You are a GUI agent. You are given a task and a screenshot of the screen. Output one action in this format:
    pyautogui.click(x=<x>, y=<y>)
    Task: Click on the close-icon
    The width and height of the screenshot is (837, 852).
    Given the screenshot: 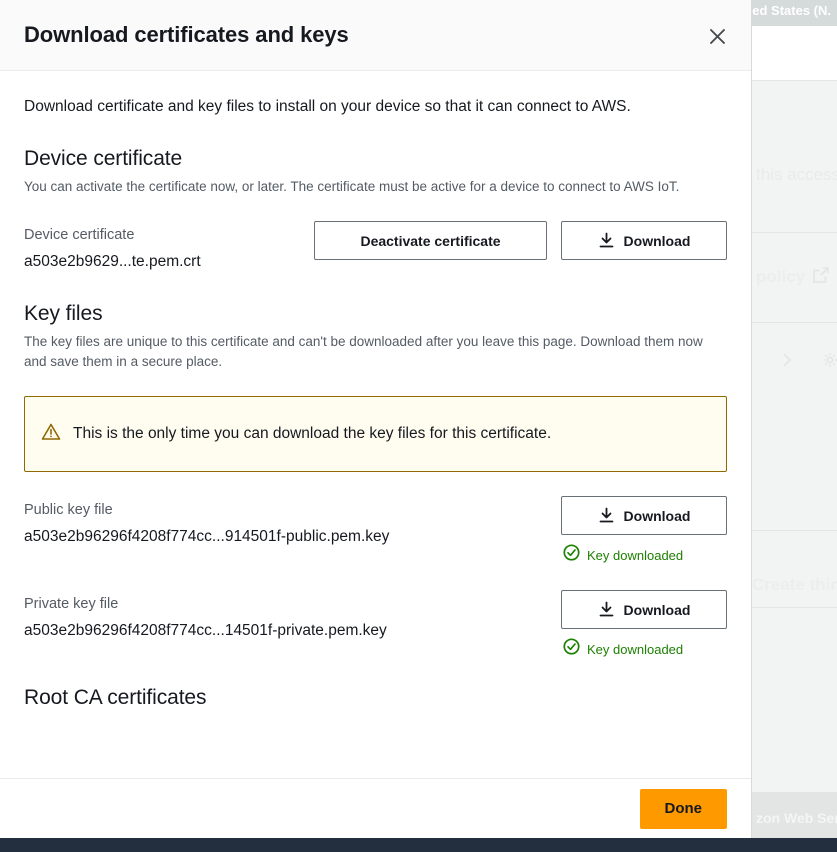 What is the action you would take?
    pyautogui.click(x=717, y=36)
    